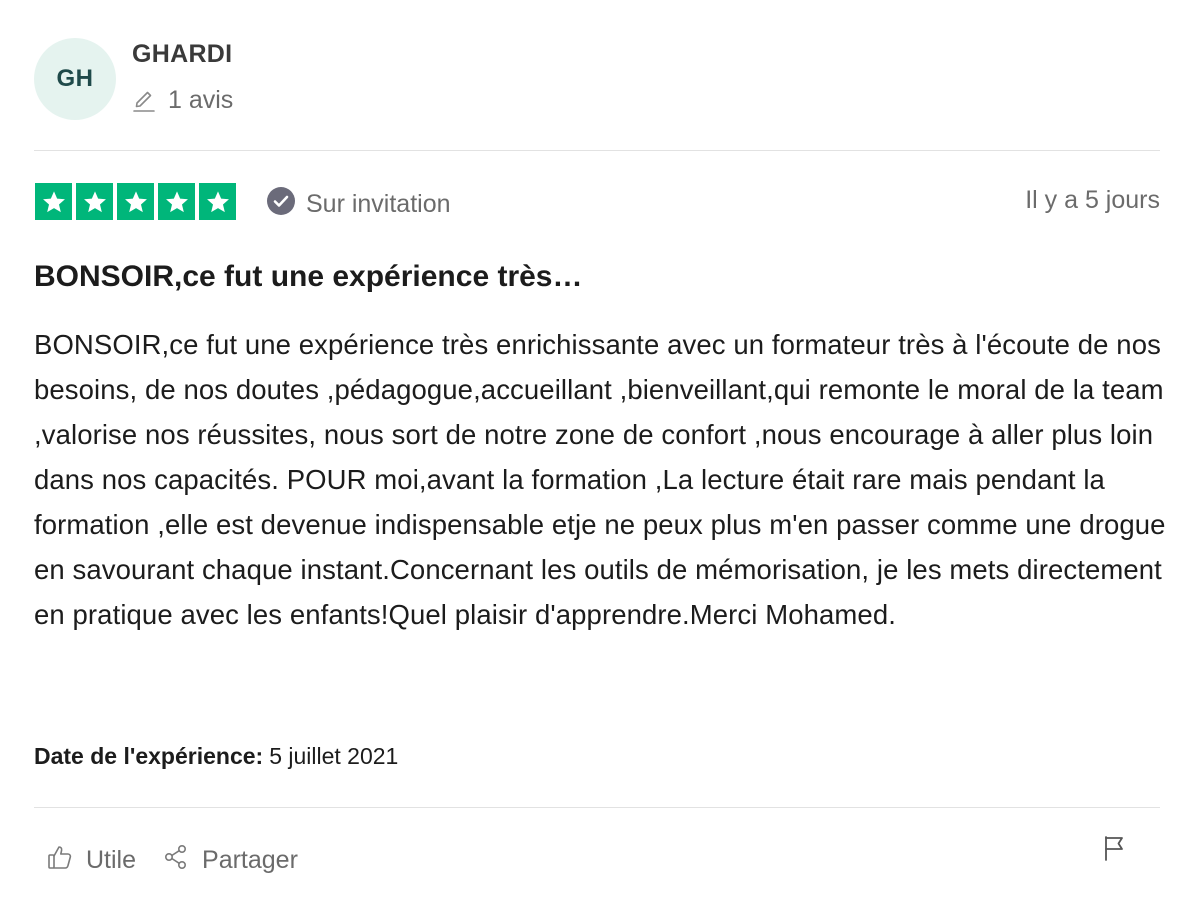 Image resolution: width=1200 pixels, height=916 pixels. Describe the element at coordinates (281, 204) in the screenshot. I see `check-circle-icon` at that location.